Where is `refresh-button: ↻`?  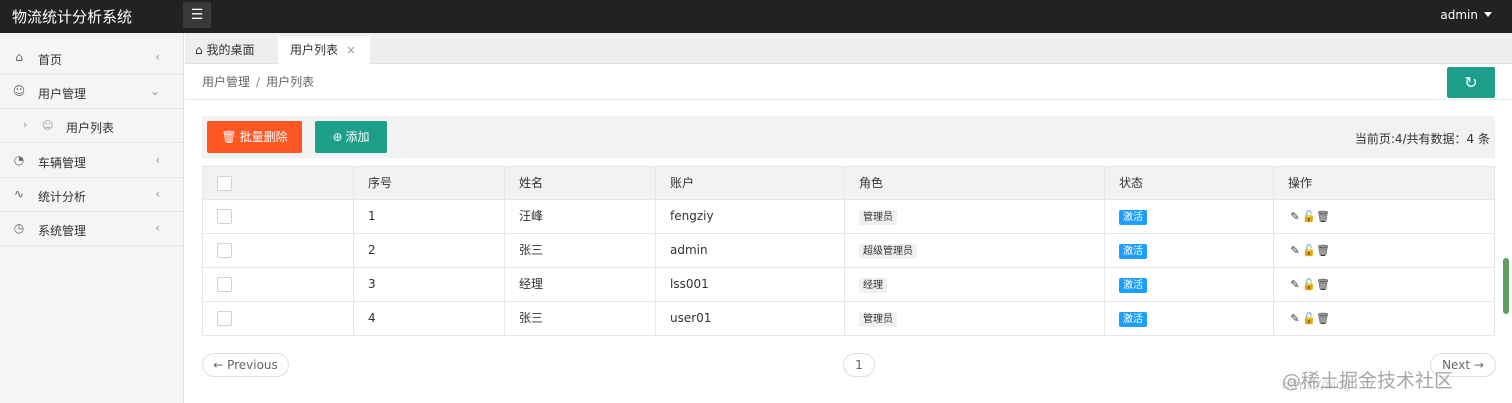
refresh-button: ↻ is located at coordinates (1471, 82).